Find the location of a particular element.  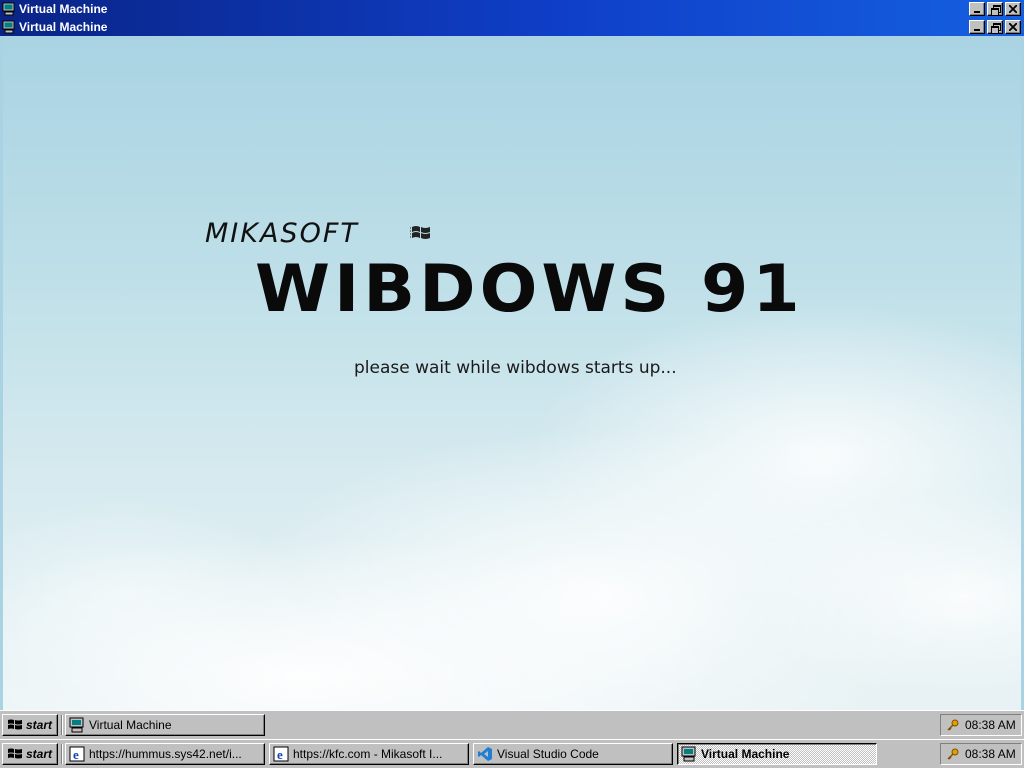

task-button-vscode: Visual Studio Code is located at coordinates (573, 754).